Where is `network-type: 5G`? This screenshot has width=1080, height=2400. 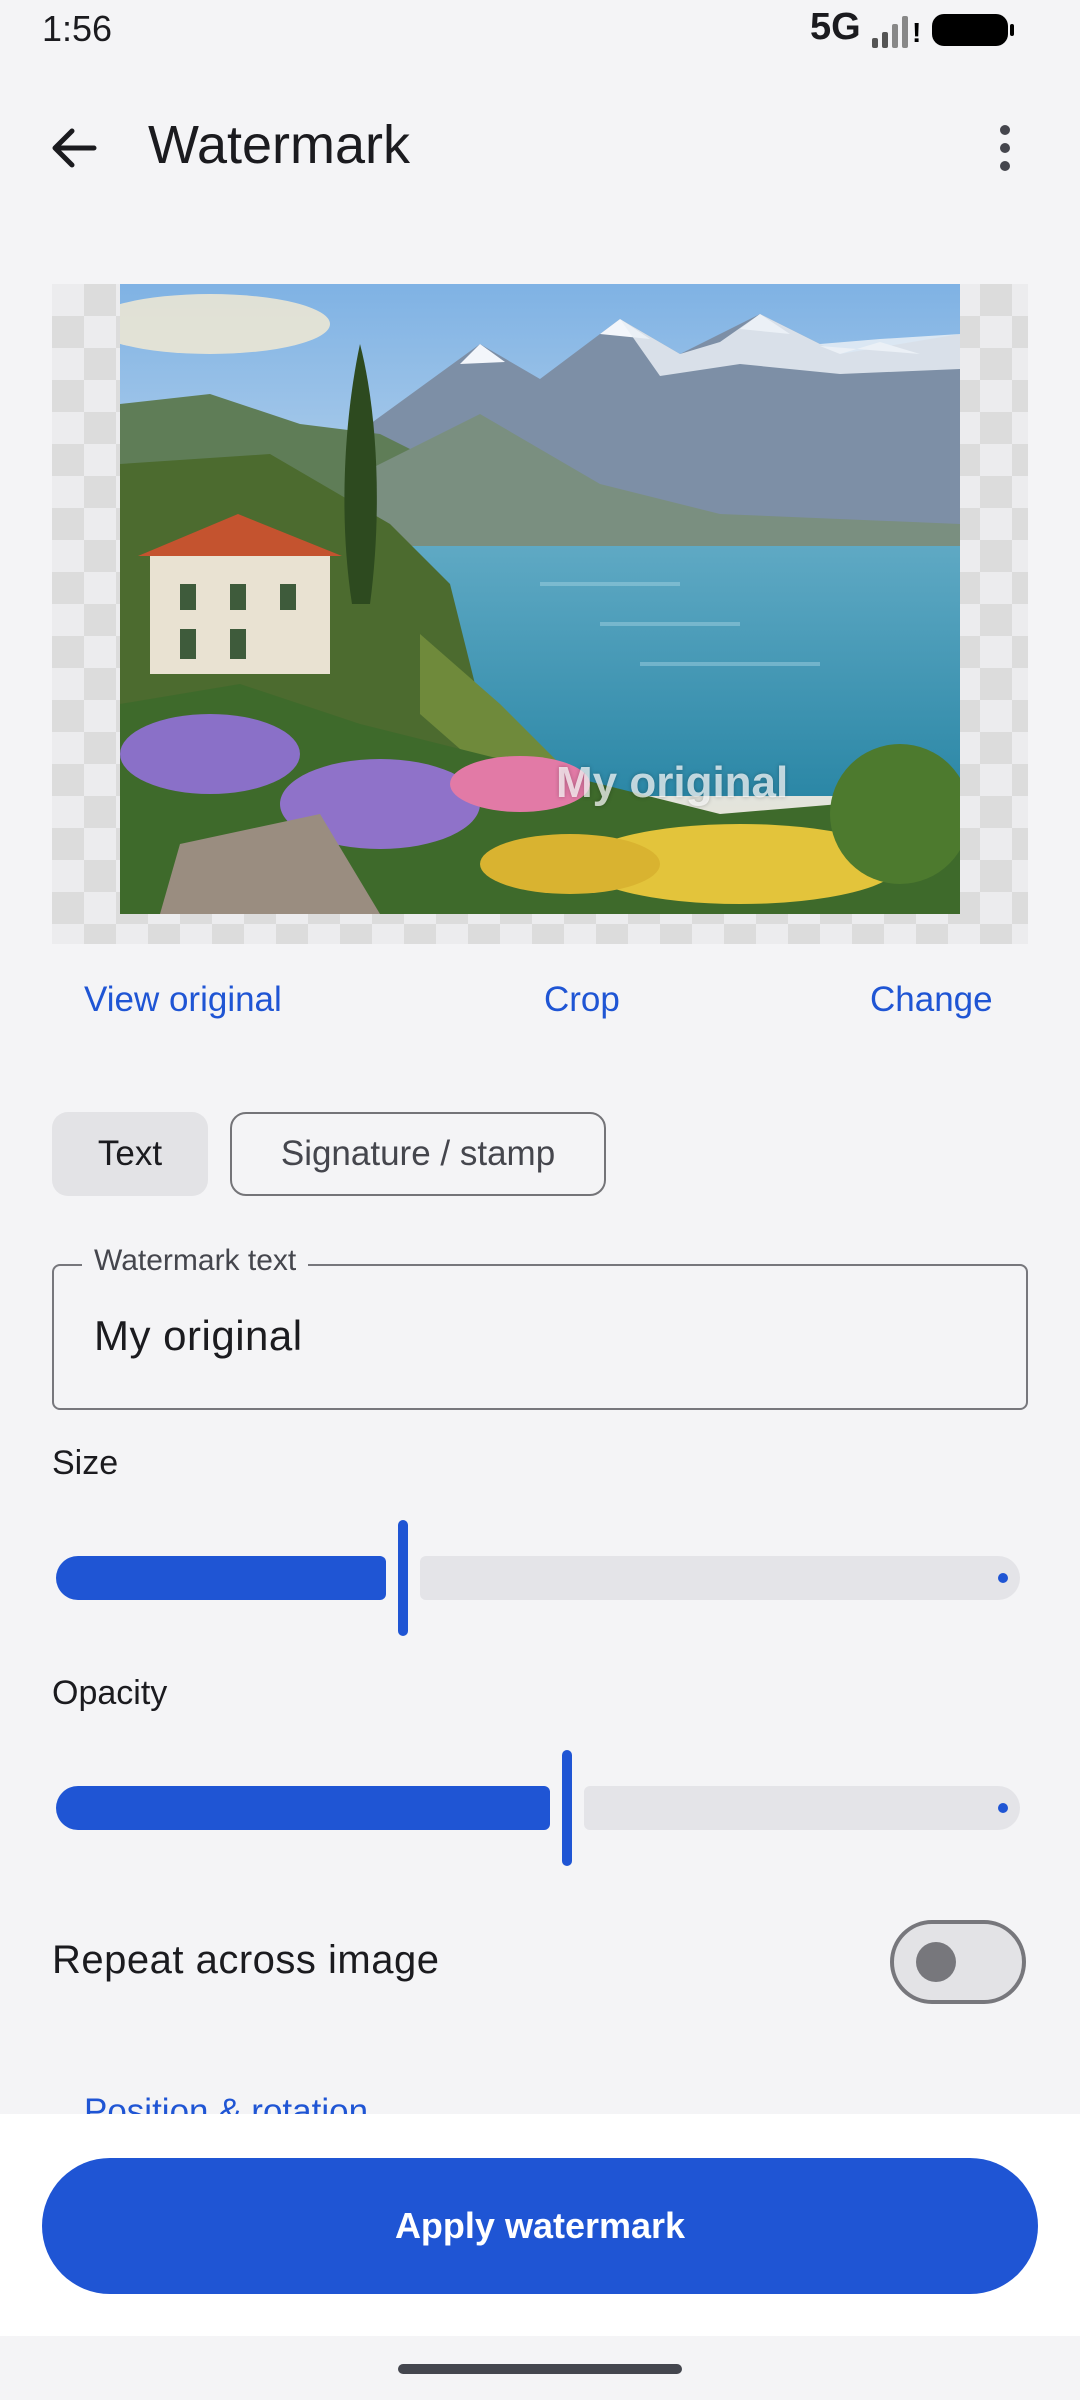
network-type: 5G is located at coordinates (835, 27).